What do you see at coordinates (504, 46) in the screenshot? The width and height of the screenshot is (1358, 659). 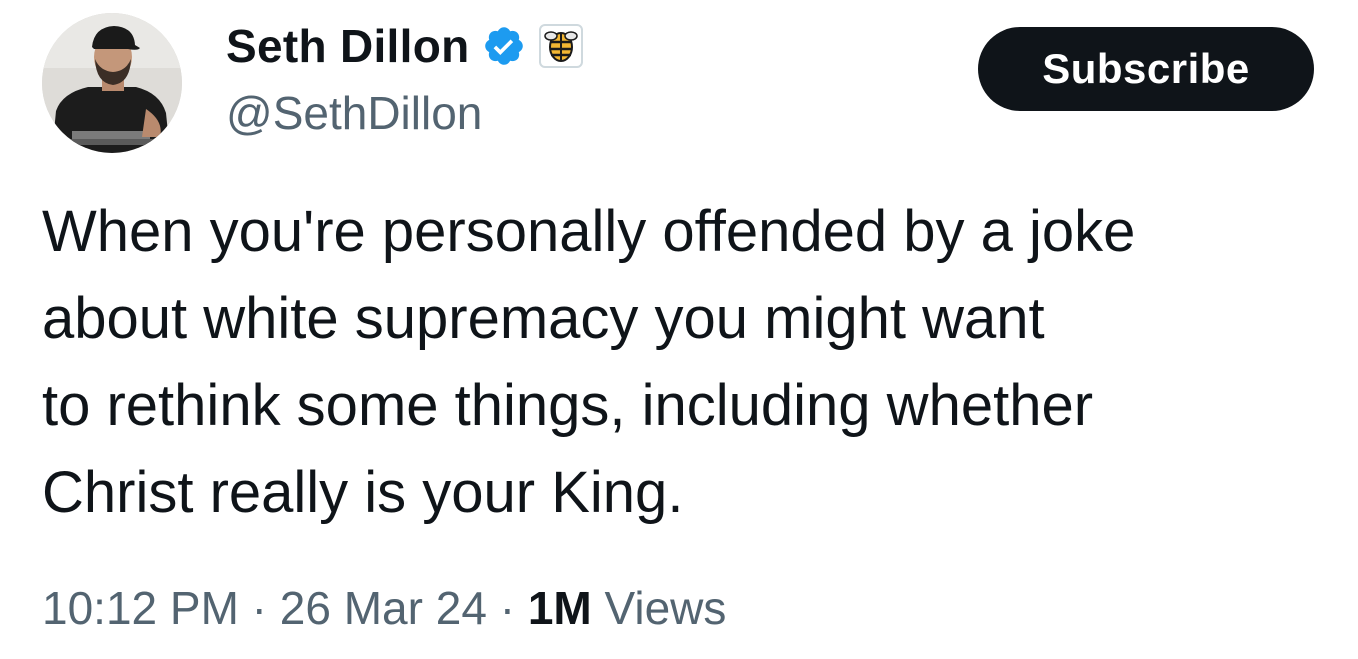 I see `verified-badge-icon` at bounding box center [504, 46].